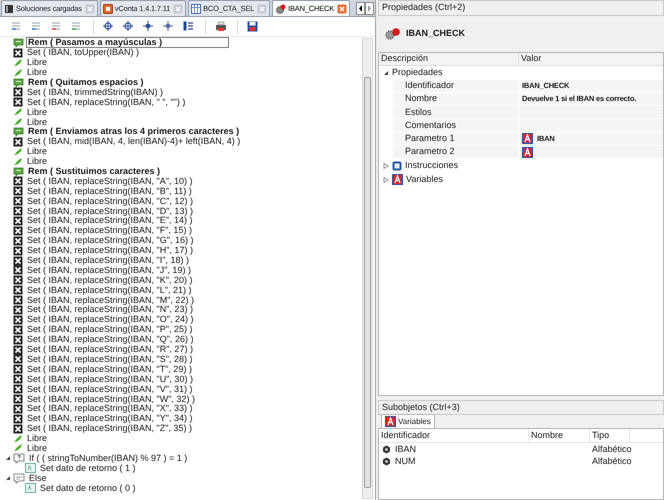 Image resolution: width=664 pixels, height=500 pixels. What do you see at coordinates (110, 339) in the screenshot?
I see `code-line: Set ( IBAN, replaceString(IBAN, "Q", 26) )` at bounding box center [110, 339].